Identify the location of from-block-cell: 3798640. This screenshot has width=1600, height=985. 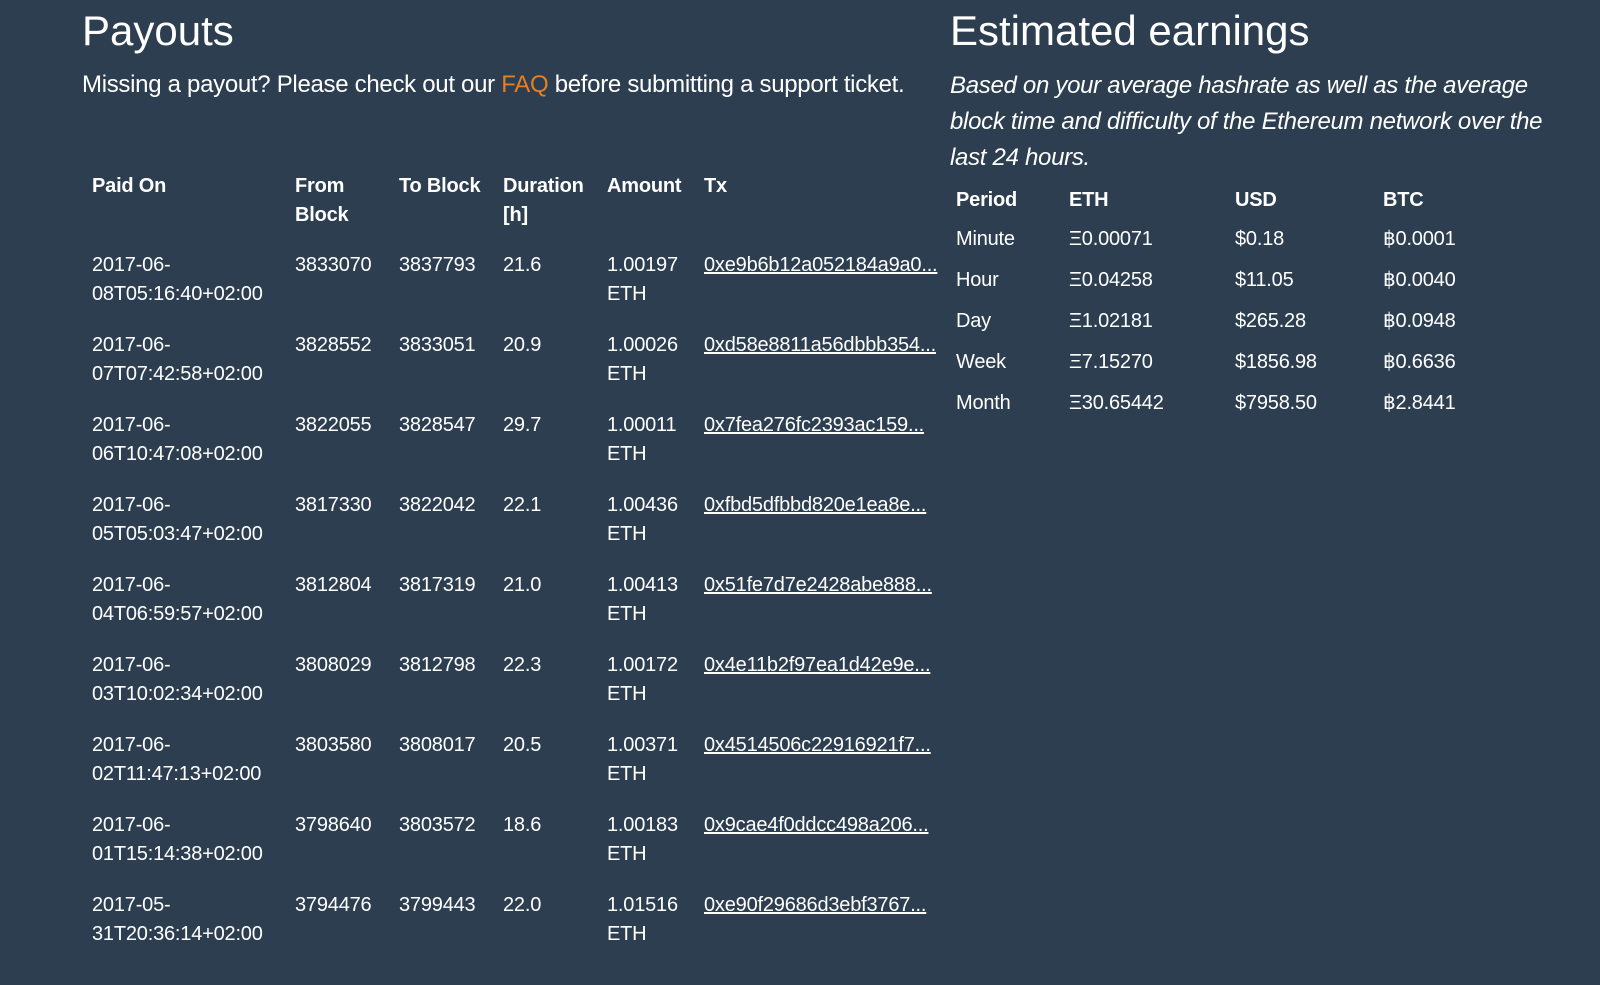
(333, 825).